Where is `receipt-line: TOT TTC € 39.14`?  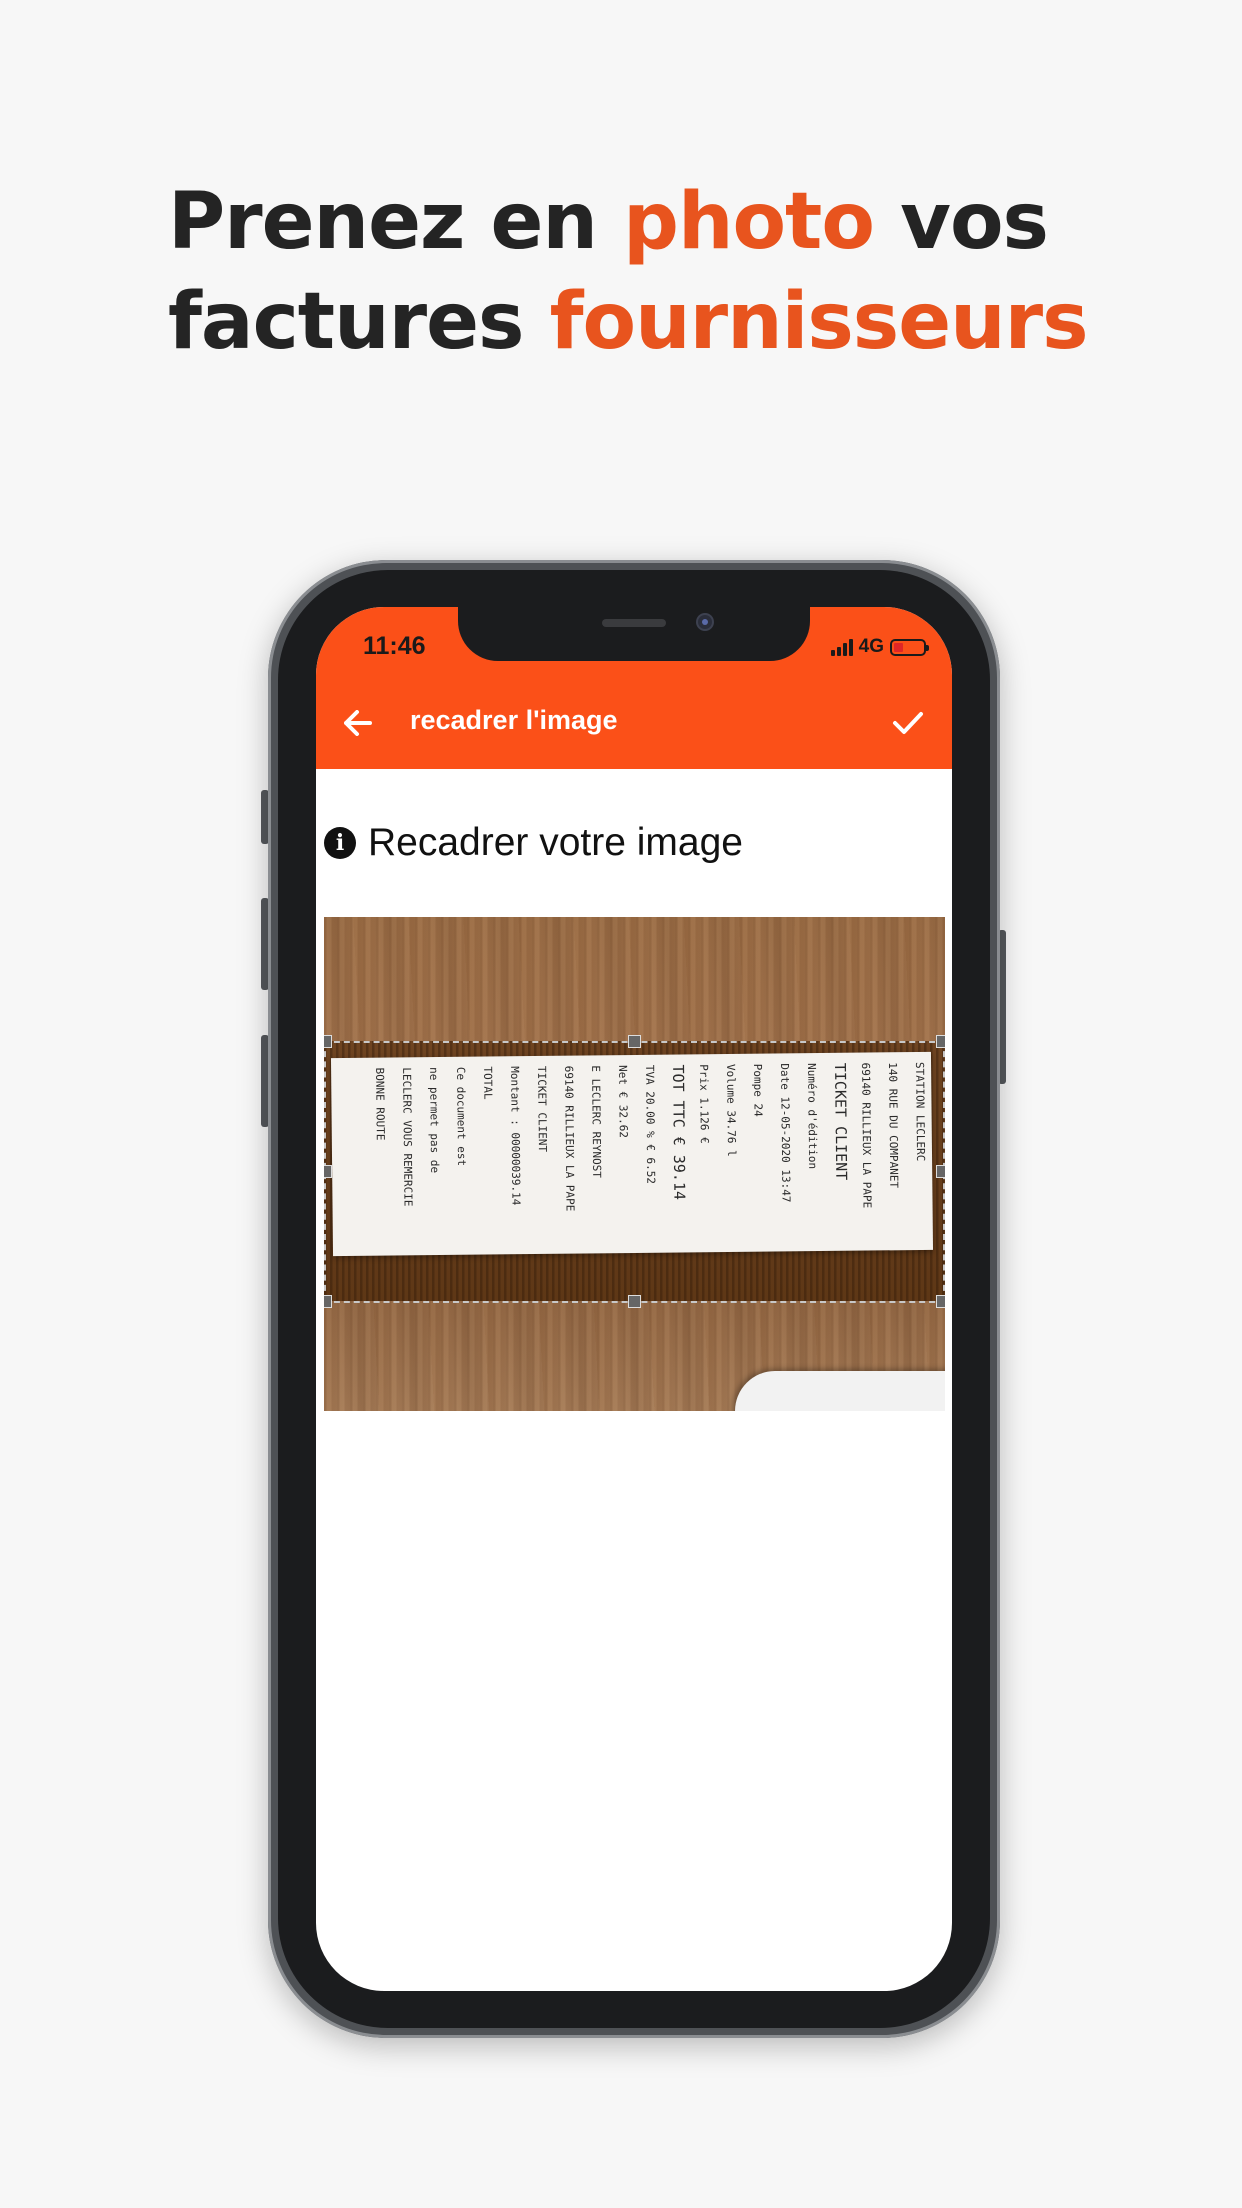
receipt-line: TOT TTC € 39.14 is located at coordinates (678, 1132).